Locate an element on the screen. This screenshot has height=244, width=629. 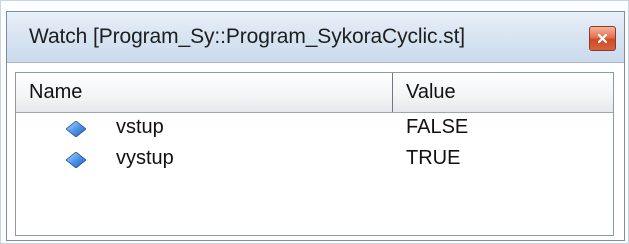
close-icon is located at coordinates (602, 38).